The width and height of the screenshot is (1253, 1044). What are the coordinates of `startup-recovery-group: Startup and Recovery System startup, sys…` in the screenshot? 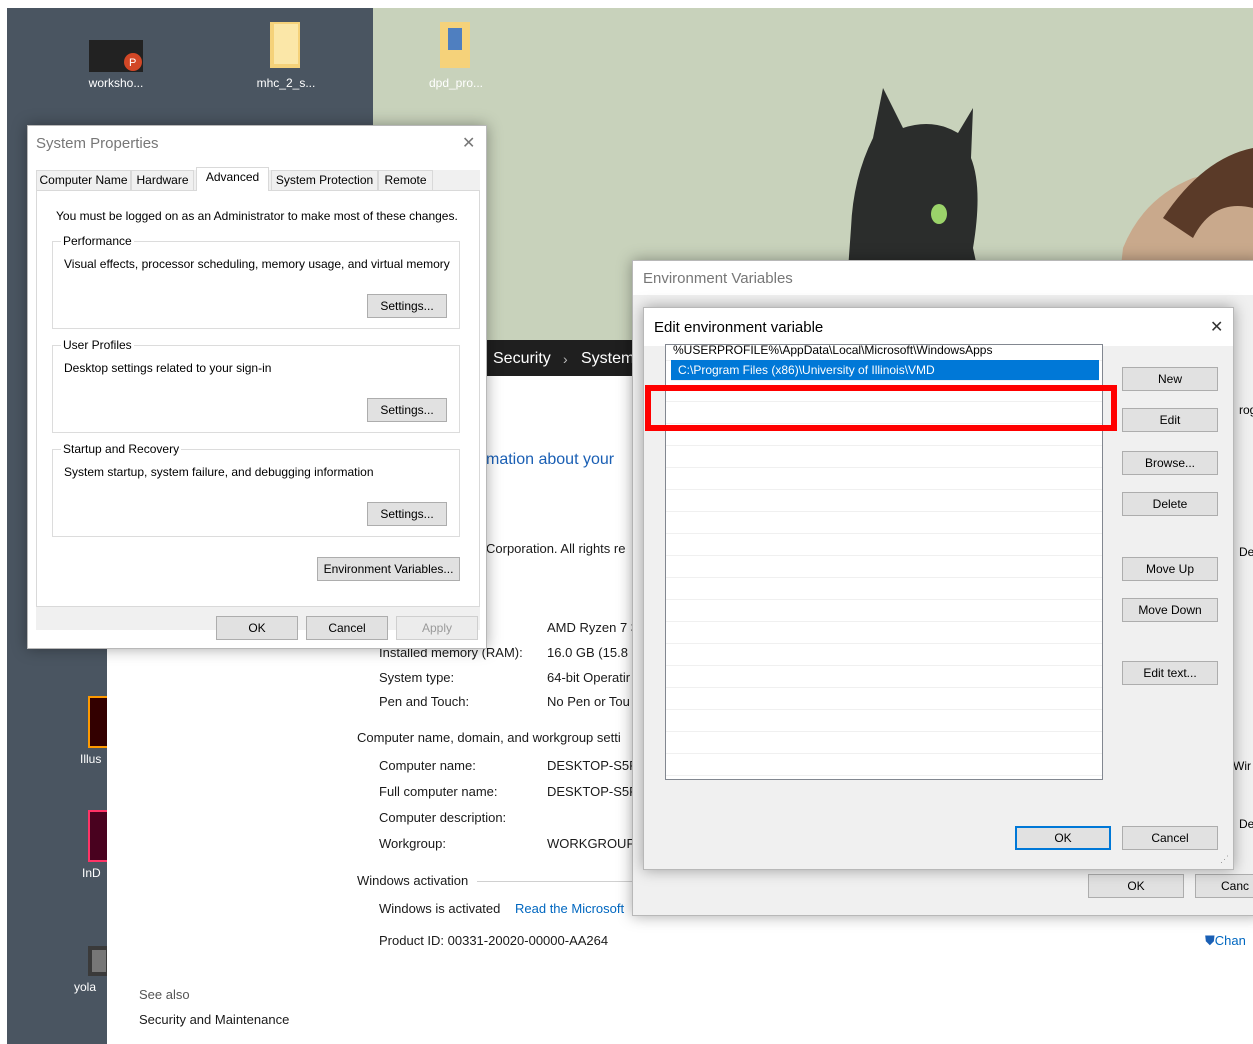 It's located at (256, 489).